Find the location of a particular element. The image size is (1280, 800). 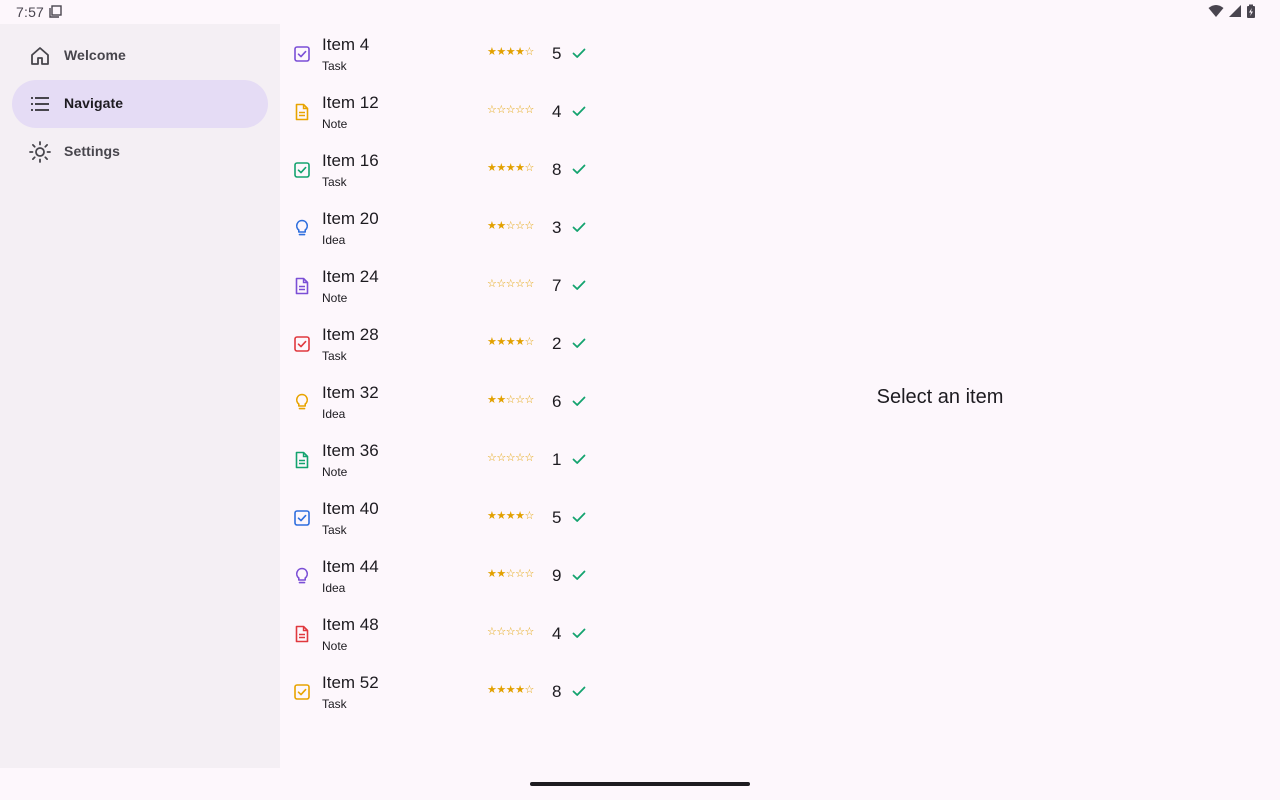

list-icon is located at coordinates (40, 104).